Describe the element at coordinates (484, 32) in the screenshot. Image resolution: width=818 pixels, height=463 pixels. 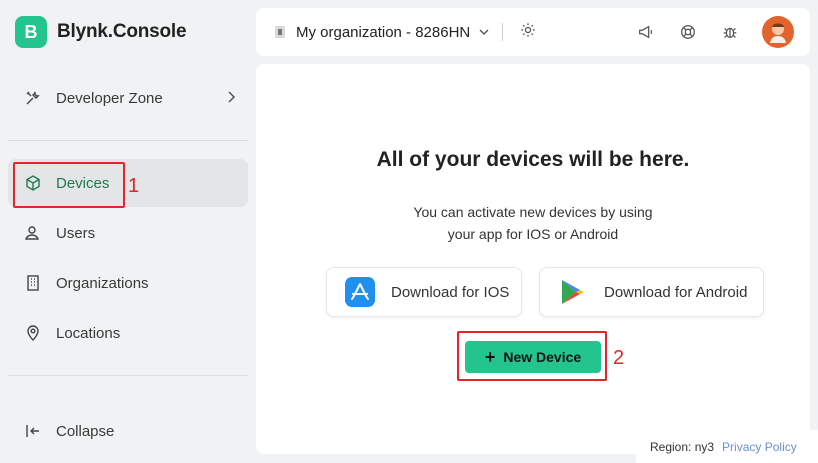
I see `chevron-down-icon` at that location.